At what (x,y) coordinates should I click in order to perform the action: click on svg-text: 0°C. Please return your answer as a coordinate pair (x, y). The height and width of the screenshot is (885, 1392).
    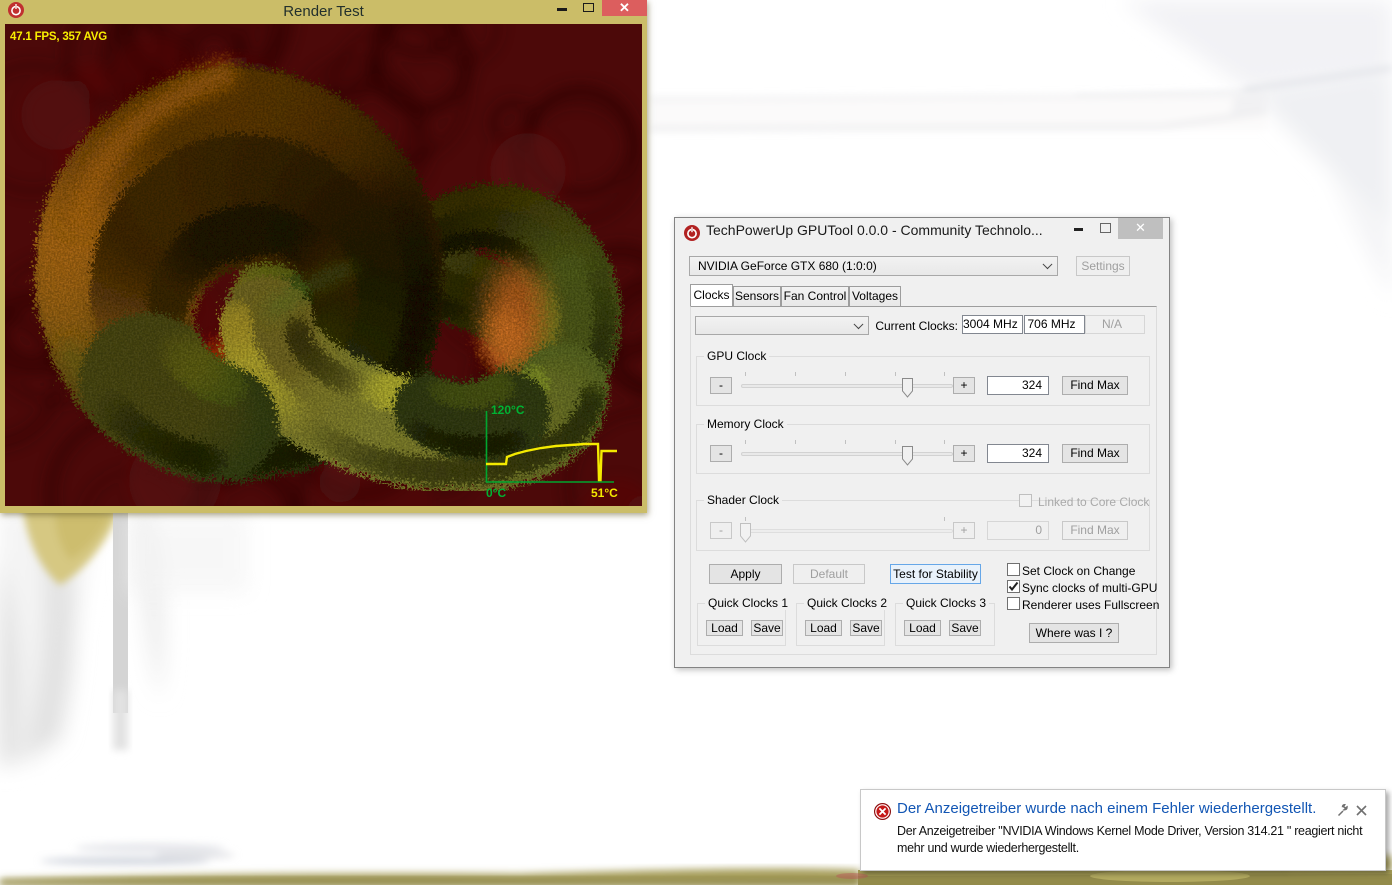
    Looking at the image, I should click on (496, 493).